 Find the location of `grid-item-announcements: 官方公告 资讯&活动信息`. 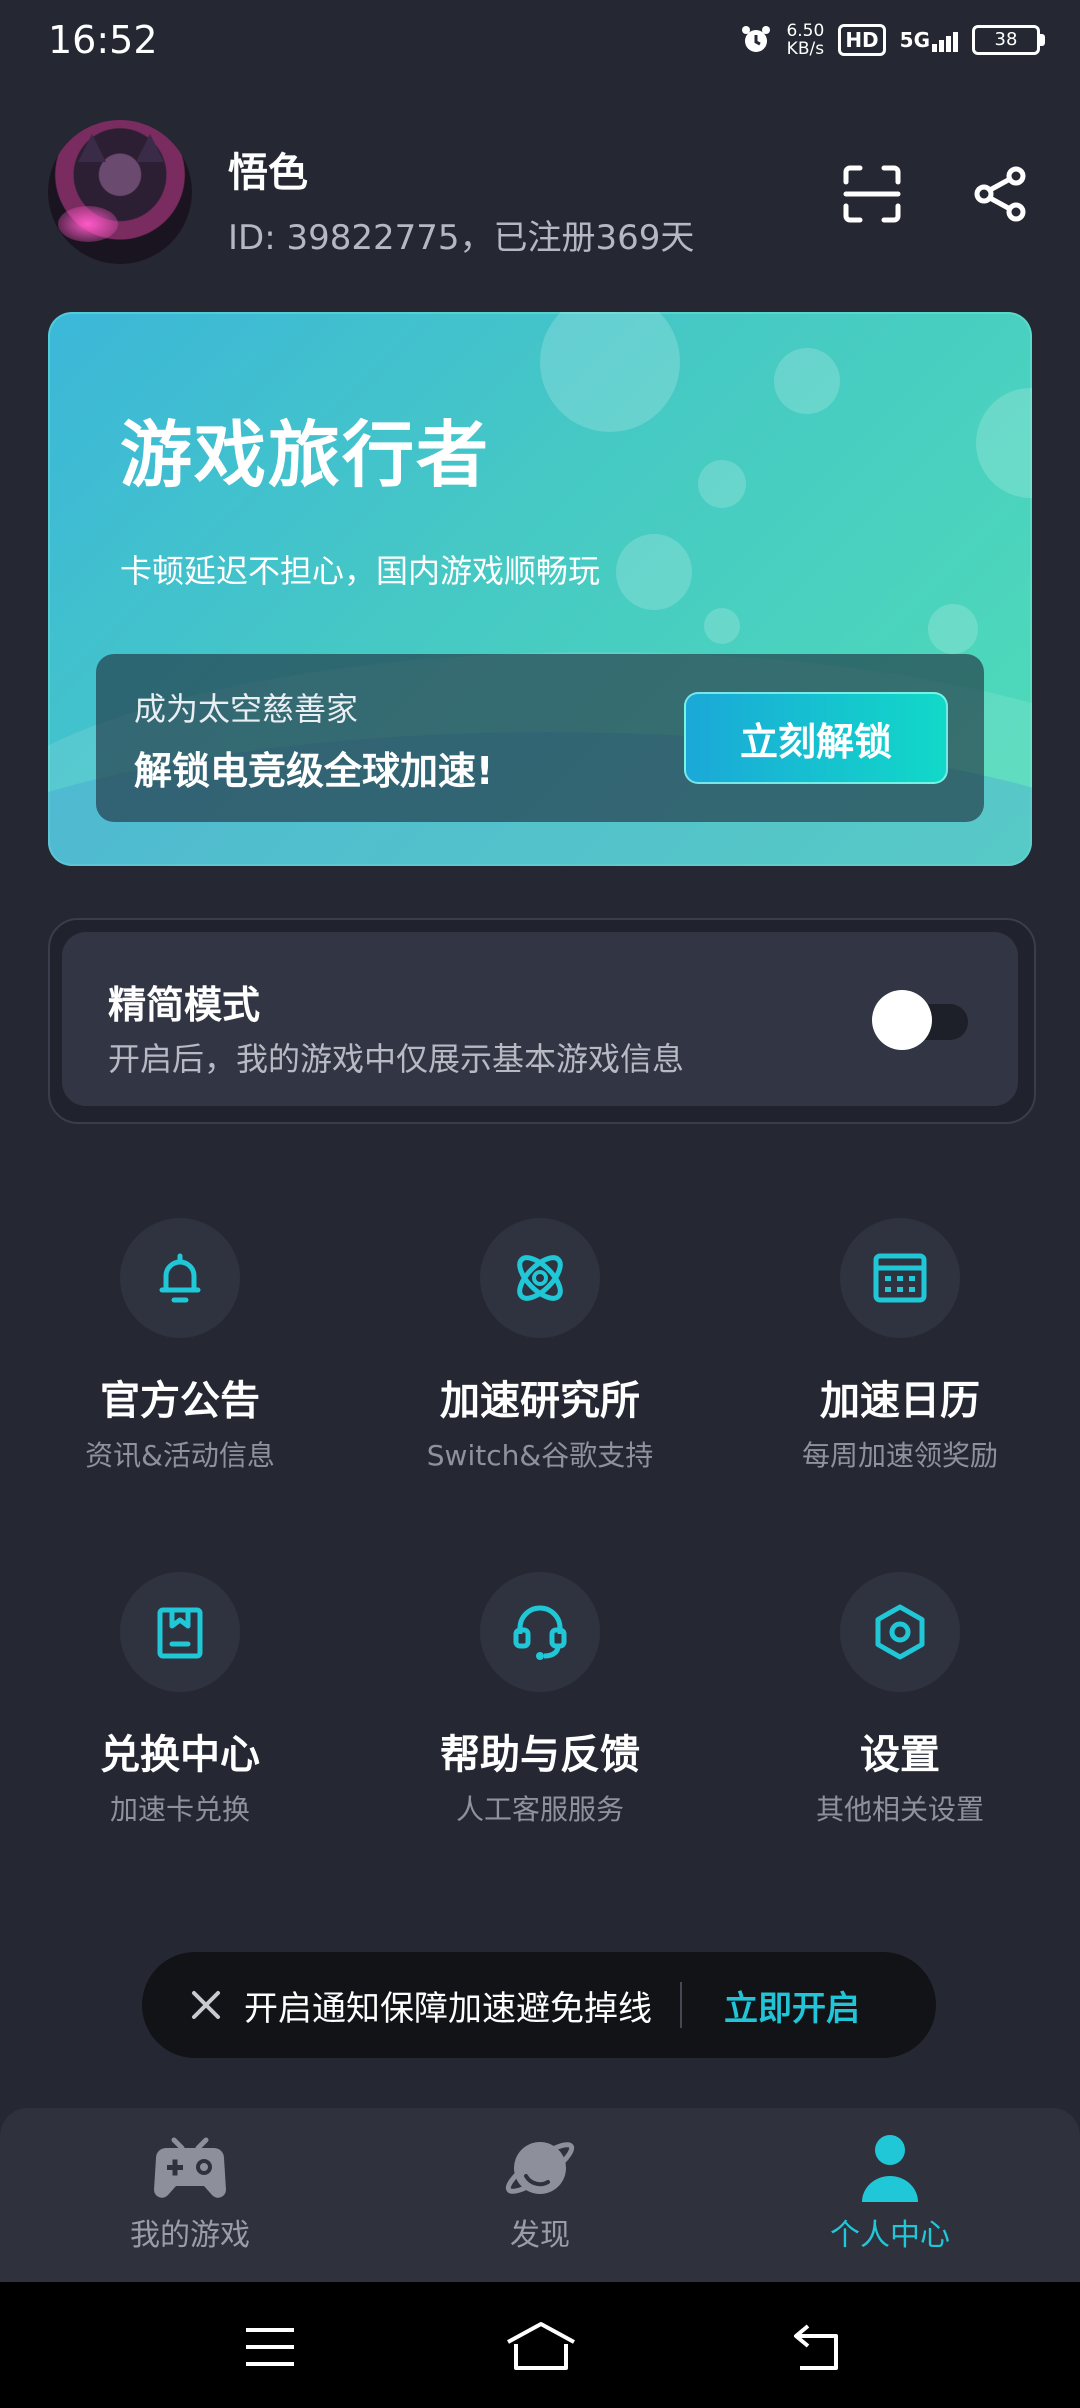

grid-item-announcements: 官方公告 资讯&活动信息 is located at coordinates (180, 1368).